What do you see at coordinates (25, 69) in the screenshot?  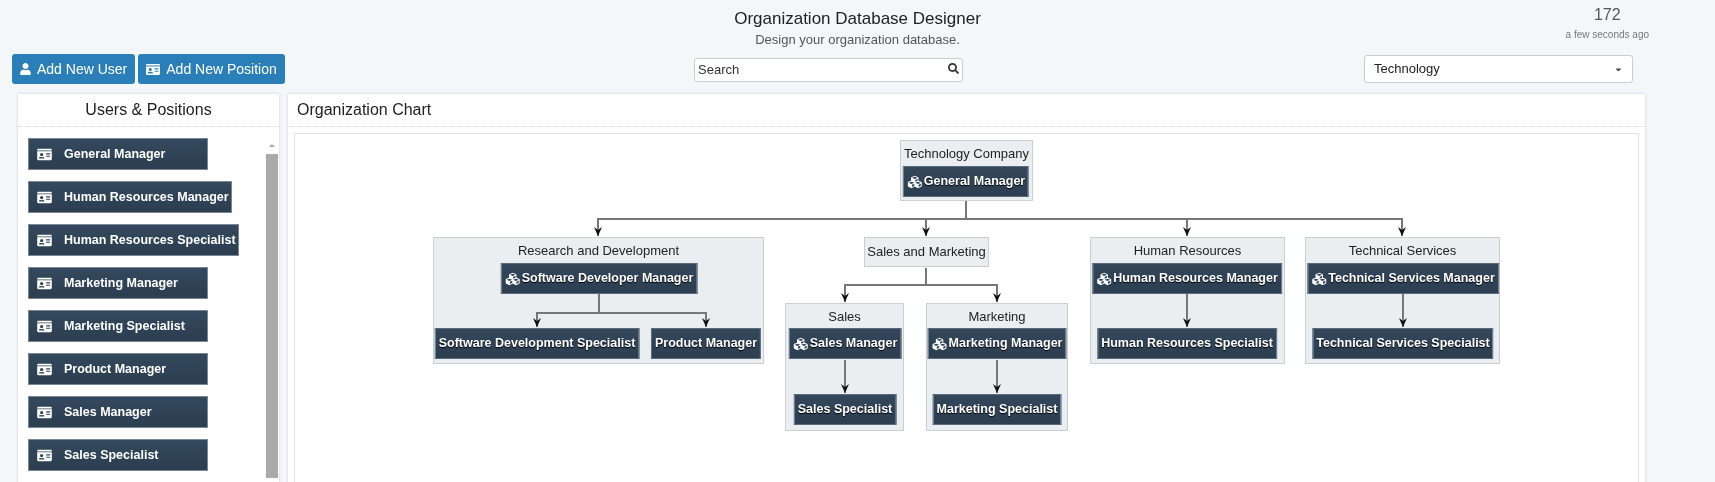 I see `user-icon` at bounding box center [25, 69].